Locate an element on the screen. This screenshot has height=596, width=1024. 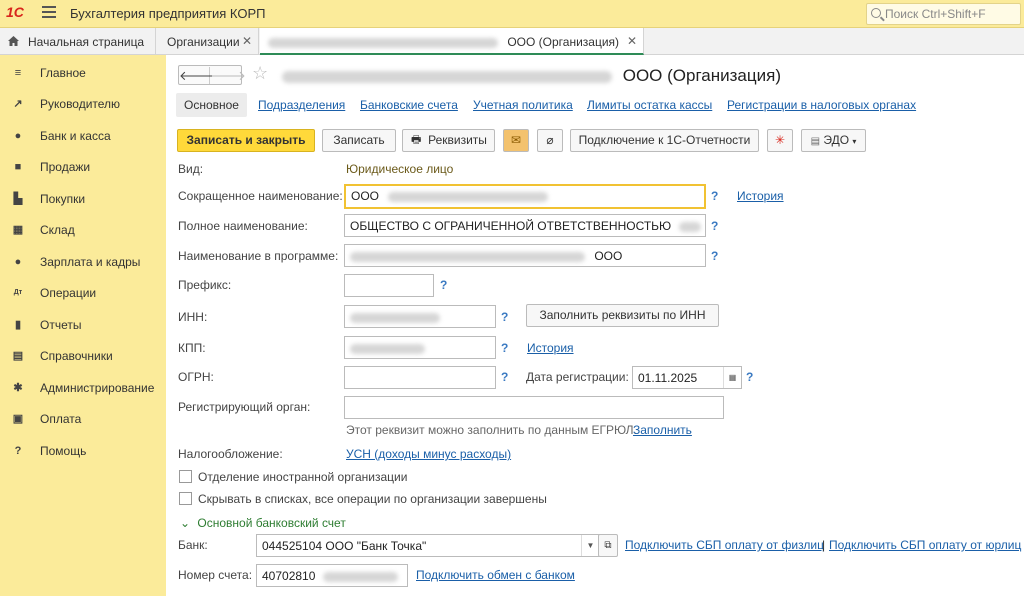
sidebar-item-sales: ■ Продажи is located at coordinates (83, 166).